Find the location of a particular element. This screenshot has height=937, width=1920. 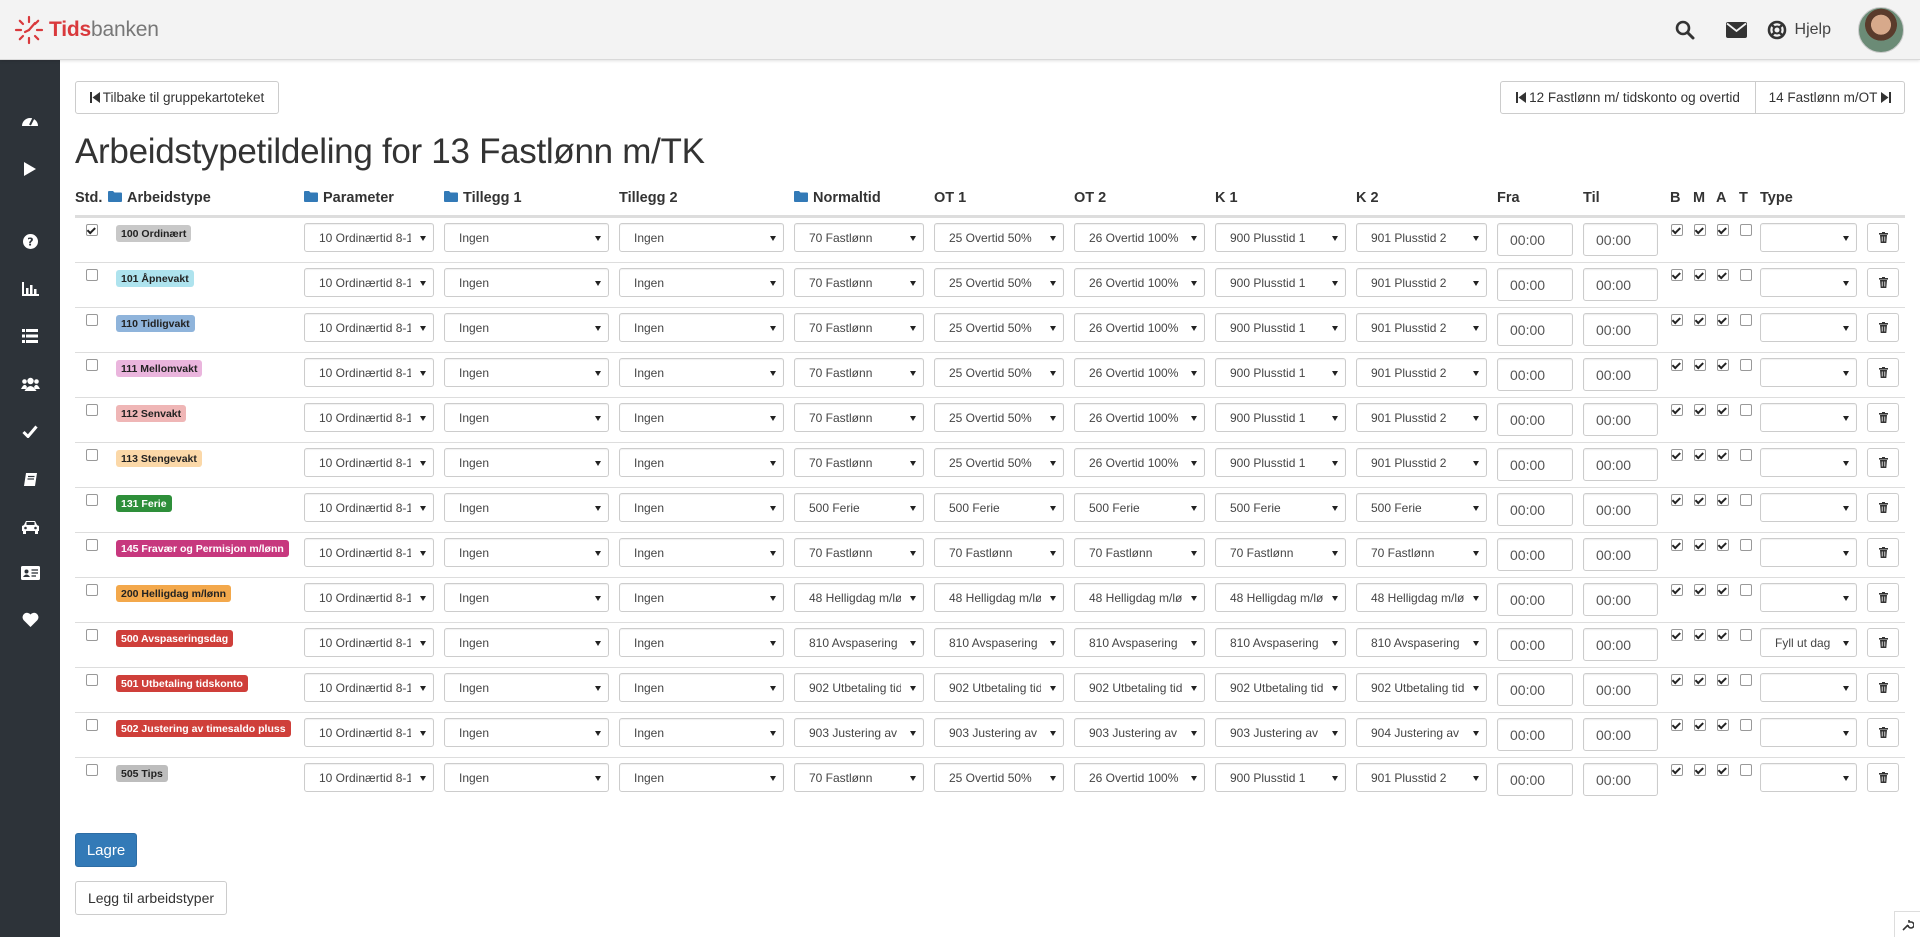

sidebar-item-list is located at coordinates (30, 336).